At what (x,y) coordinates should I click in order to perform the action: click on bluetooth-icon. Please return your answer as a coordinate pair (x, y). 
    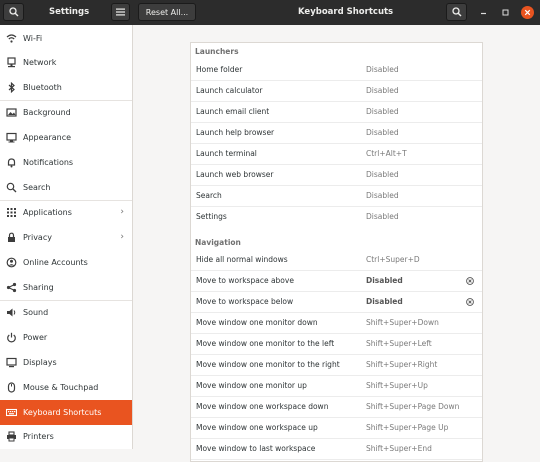
    Looking at the image, I should click on (11, 87).